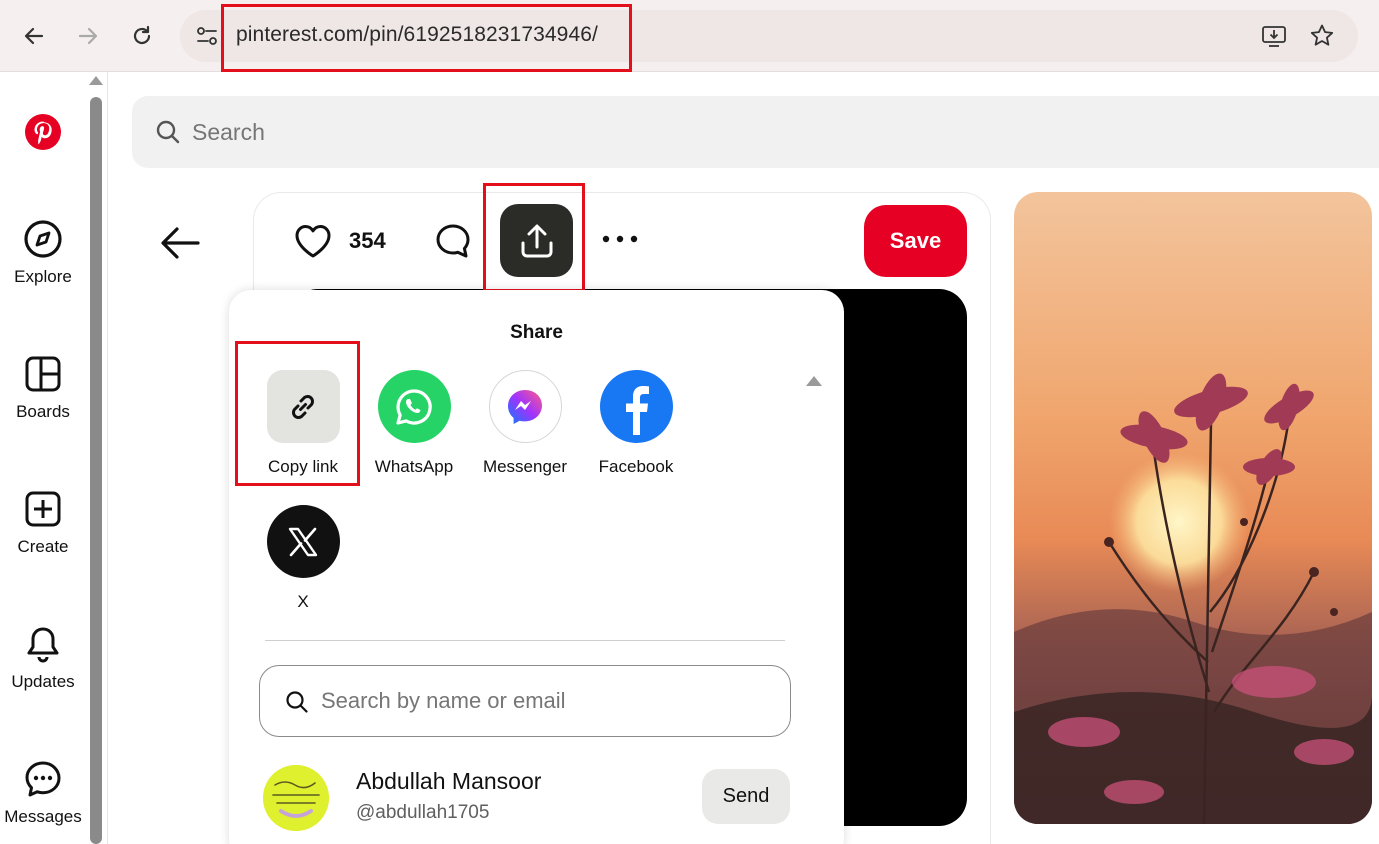 This screenshot has width=1379, height=844. Describe the element at coordinates (180, 244) in the screenshot. I see `back-arrow-icon` at that location.